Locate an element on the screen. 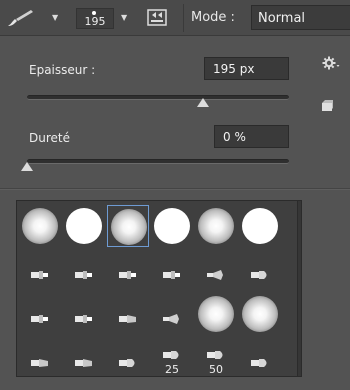 The image size is (350, 390). brush-panel-toggle-icon is located at coordinates (157, 17).